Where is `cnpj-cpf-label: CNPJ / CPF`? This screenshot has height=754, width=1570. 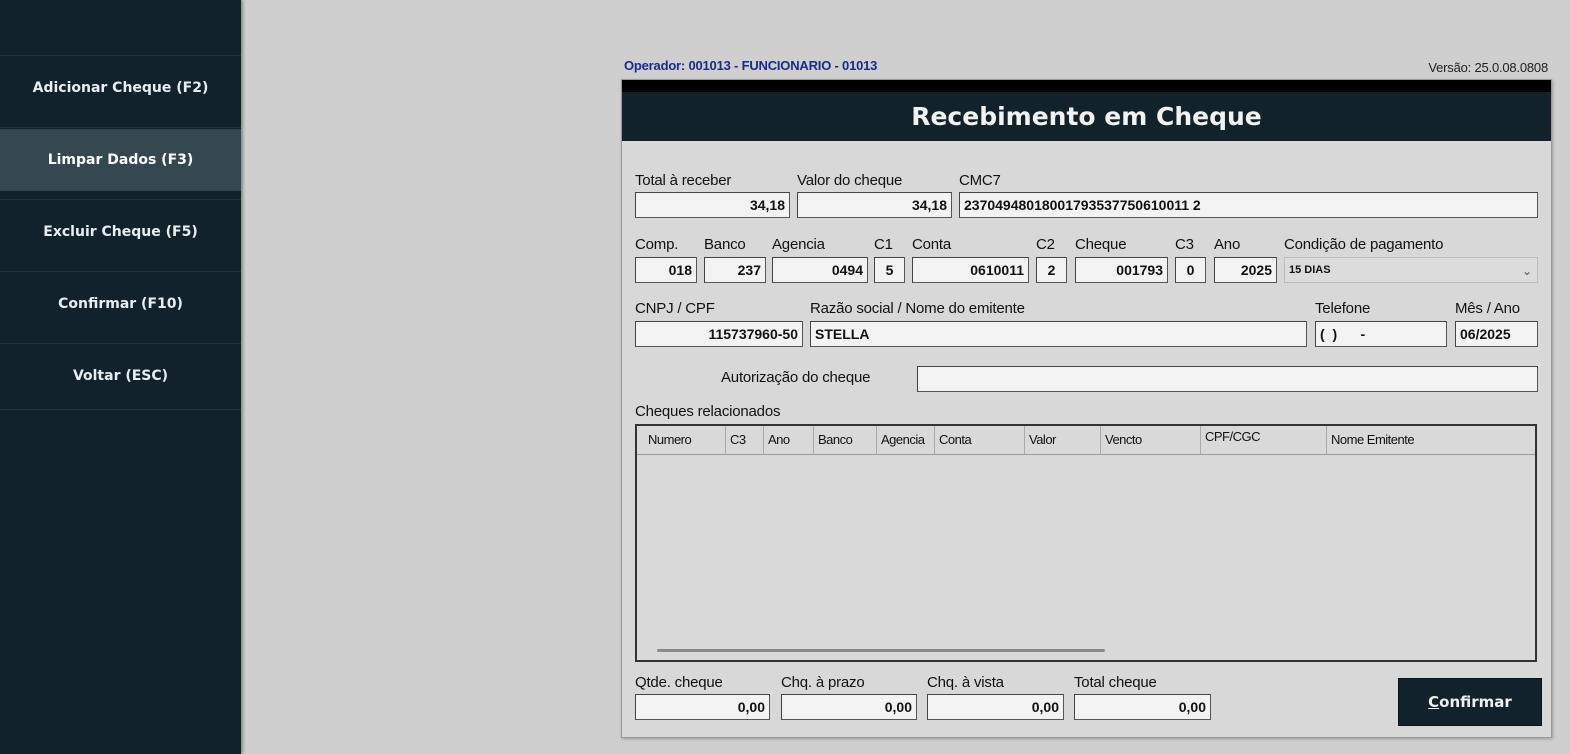 cnpj-cpf-label: CNPJ / CPF is located at coordinates (675, 308).